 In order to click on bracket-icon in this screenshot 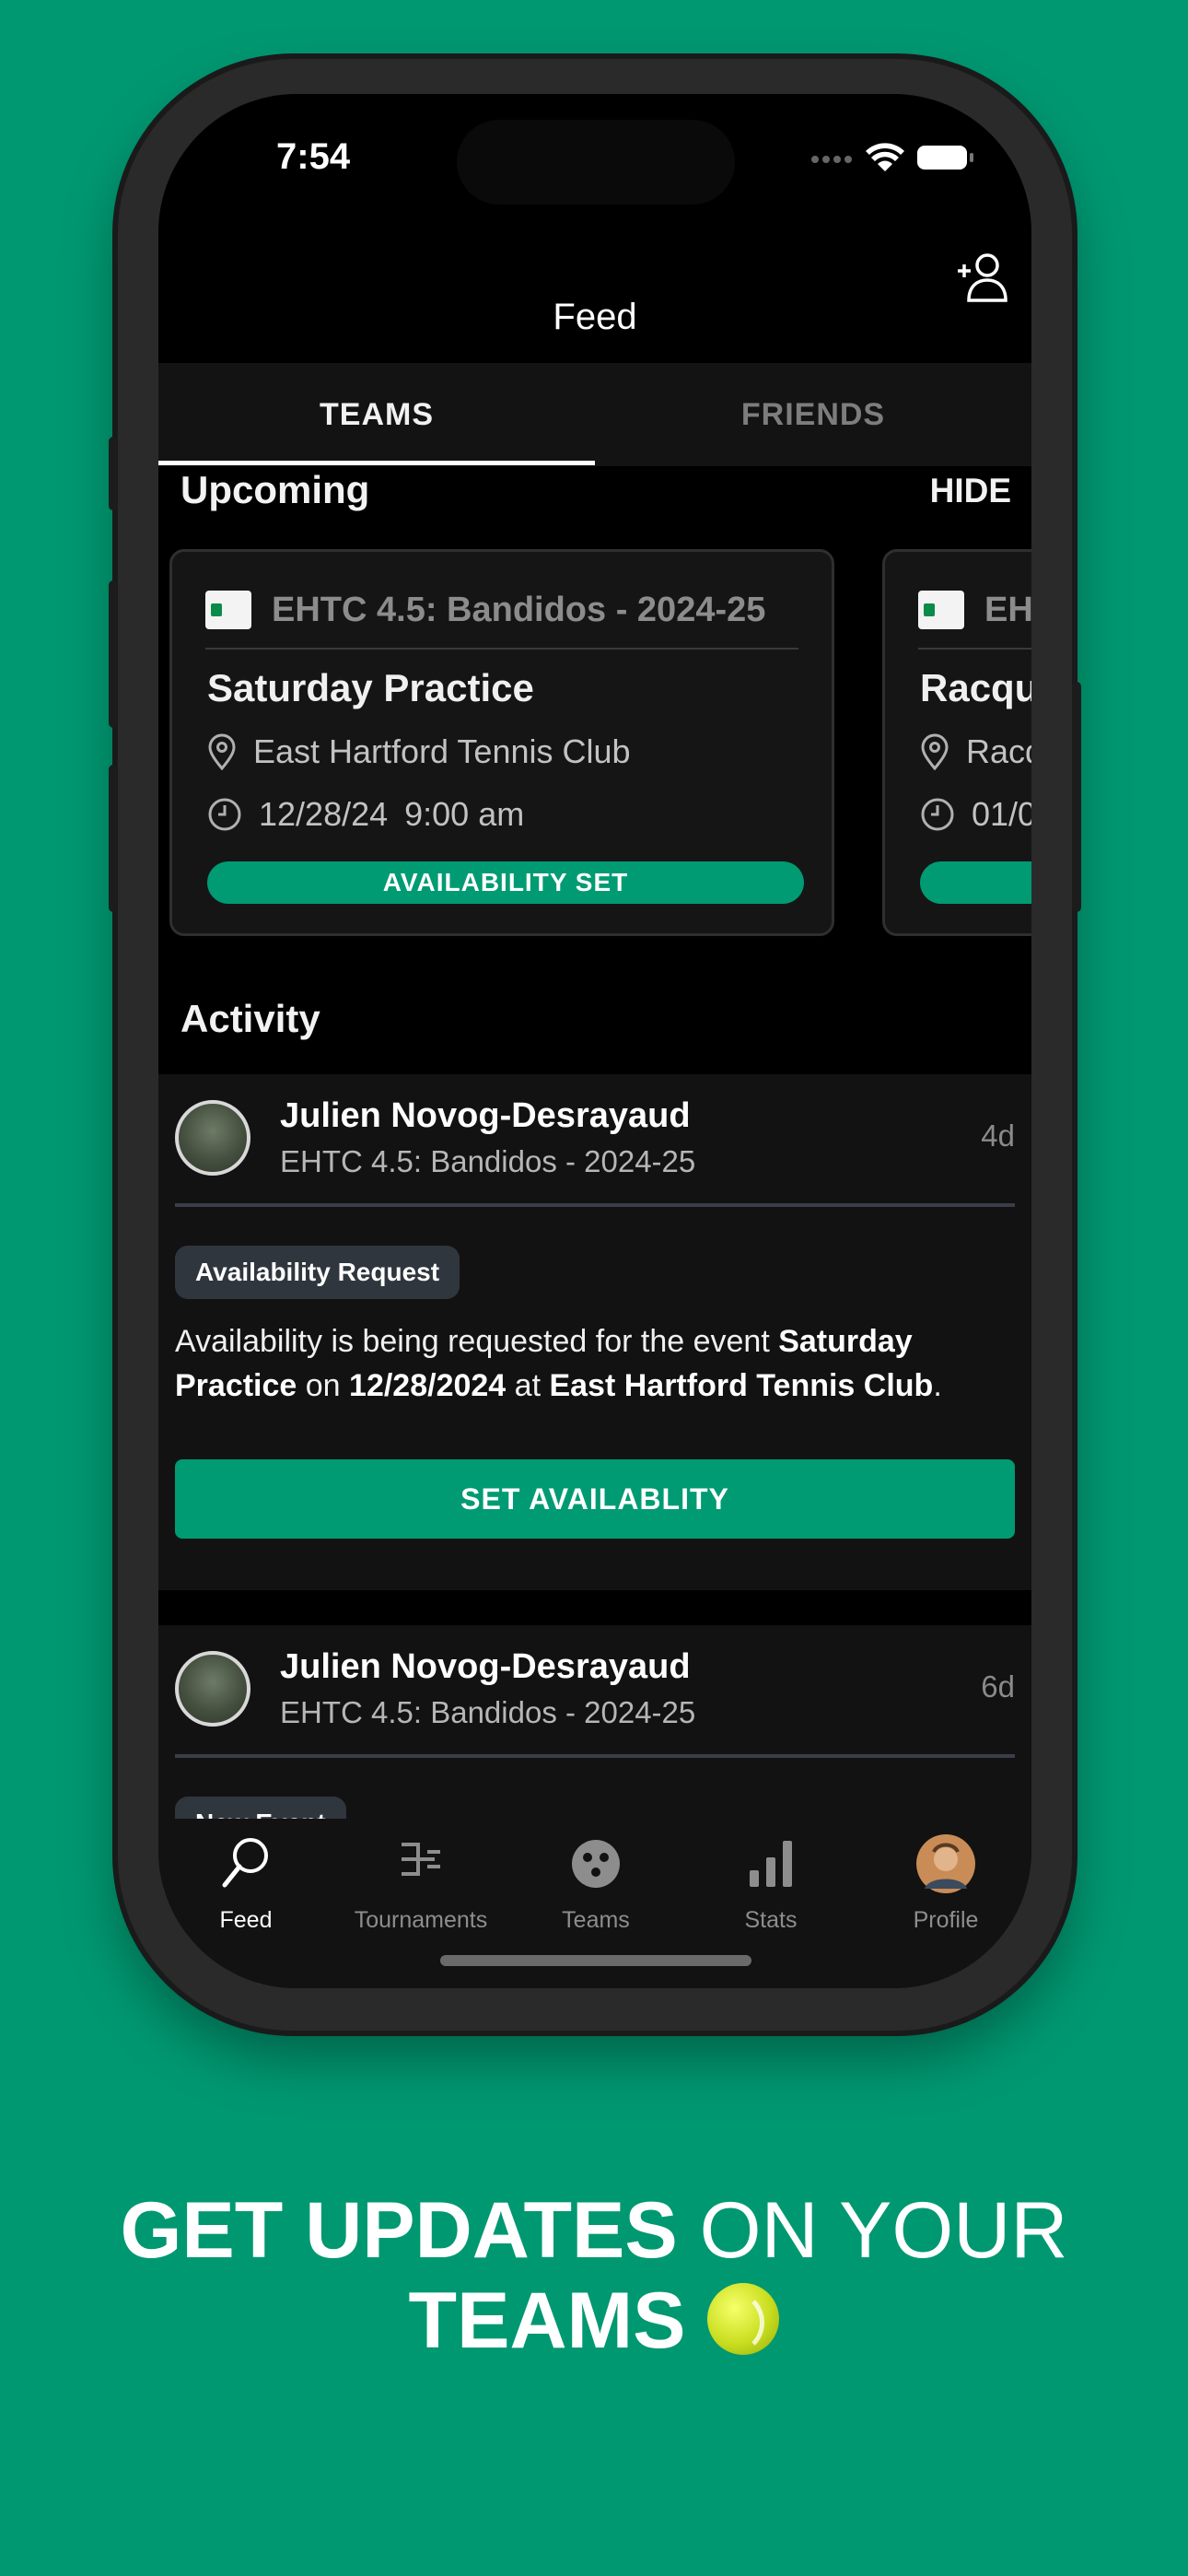, I will do `click(421, 1860)`.